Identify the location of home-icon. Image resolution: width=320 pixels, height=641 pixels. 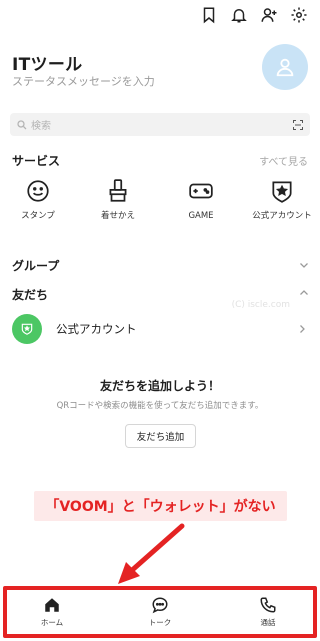
(52, 605).